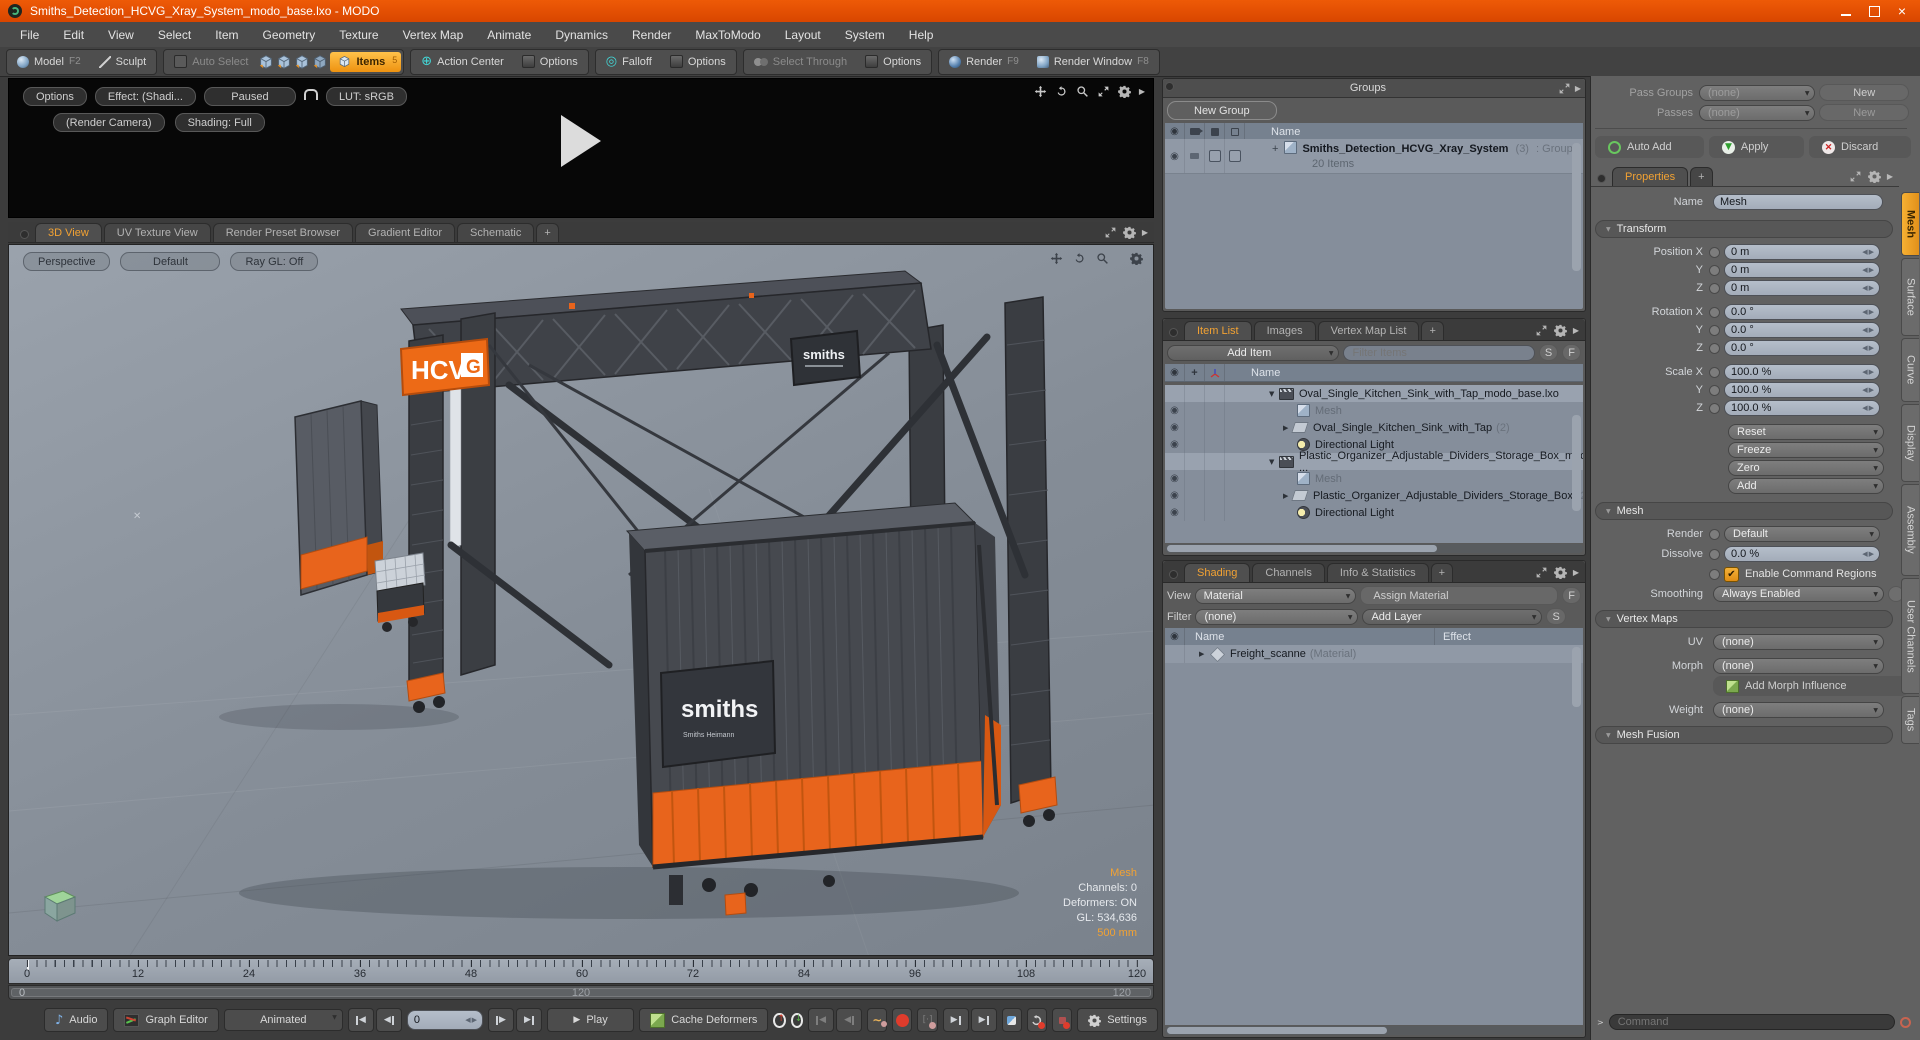 The width and height of the screenshot is (1920, 1040). Describe the element at coordinates (1405, 149) in the screenshot. I see `group-row-label: Smiths_Detection_HCVG_Xray_System` at that location.